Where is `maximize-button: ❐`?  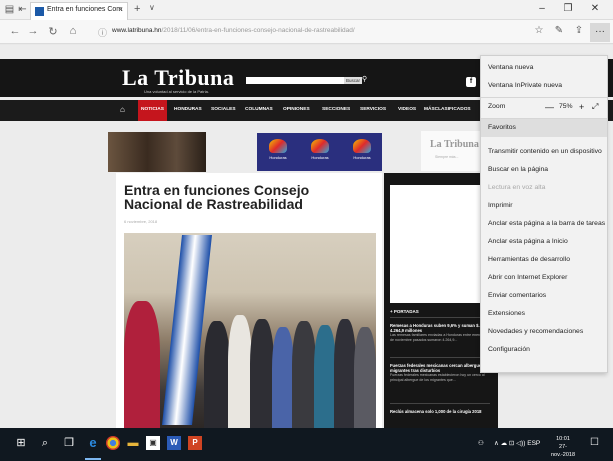 maximize-button: ❐ is located at coordinates (568, 8).